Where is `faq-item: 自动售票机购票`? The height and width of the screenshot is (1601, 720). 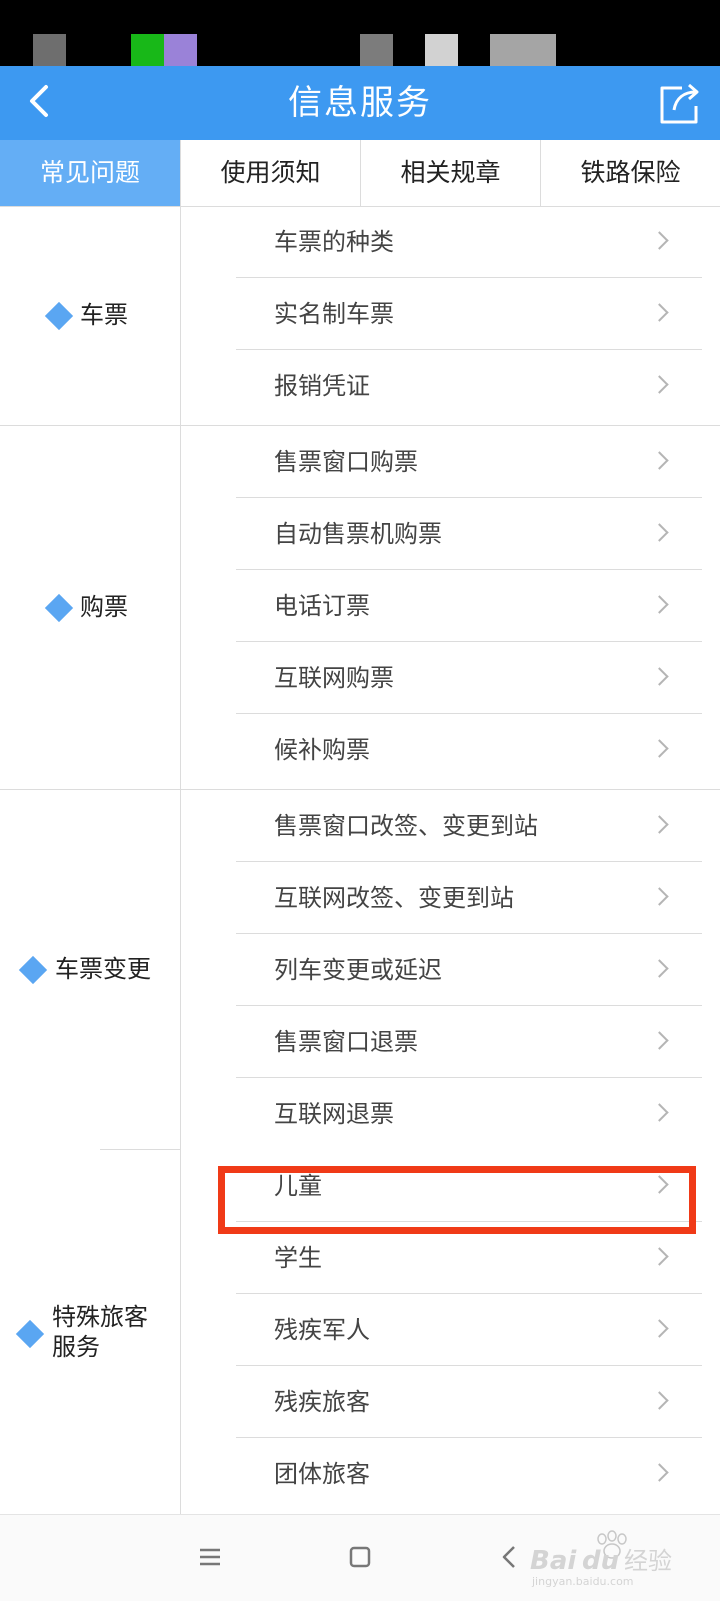
faq-item: 自动售票机购票 is located at coordinates (469, 534).